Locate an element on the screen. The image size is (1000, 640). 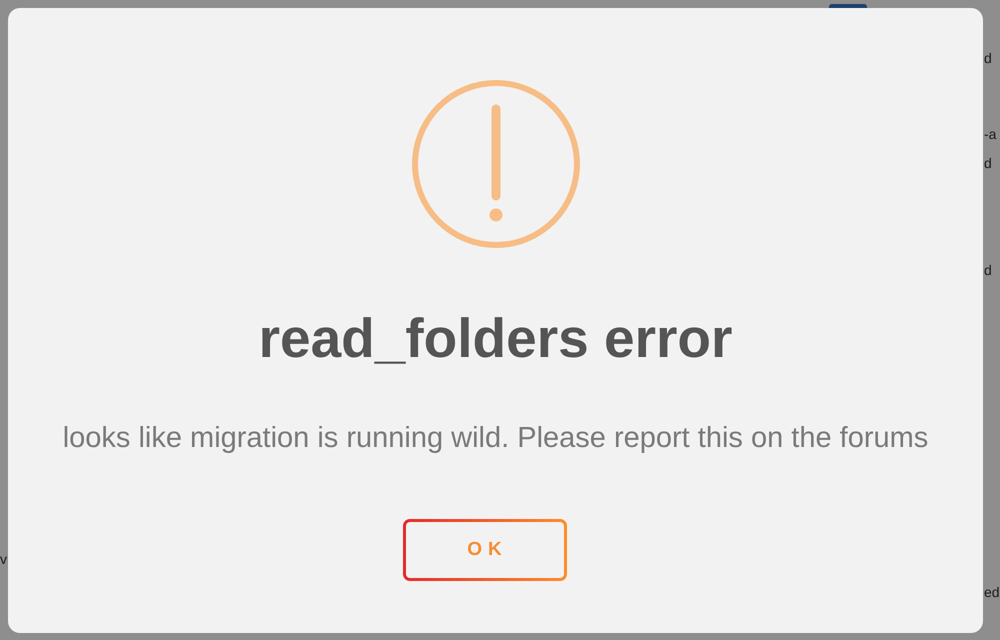
warning-icon is located at coordinates (495, 164).